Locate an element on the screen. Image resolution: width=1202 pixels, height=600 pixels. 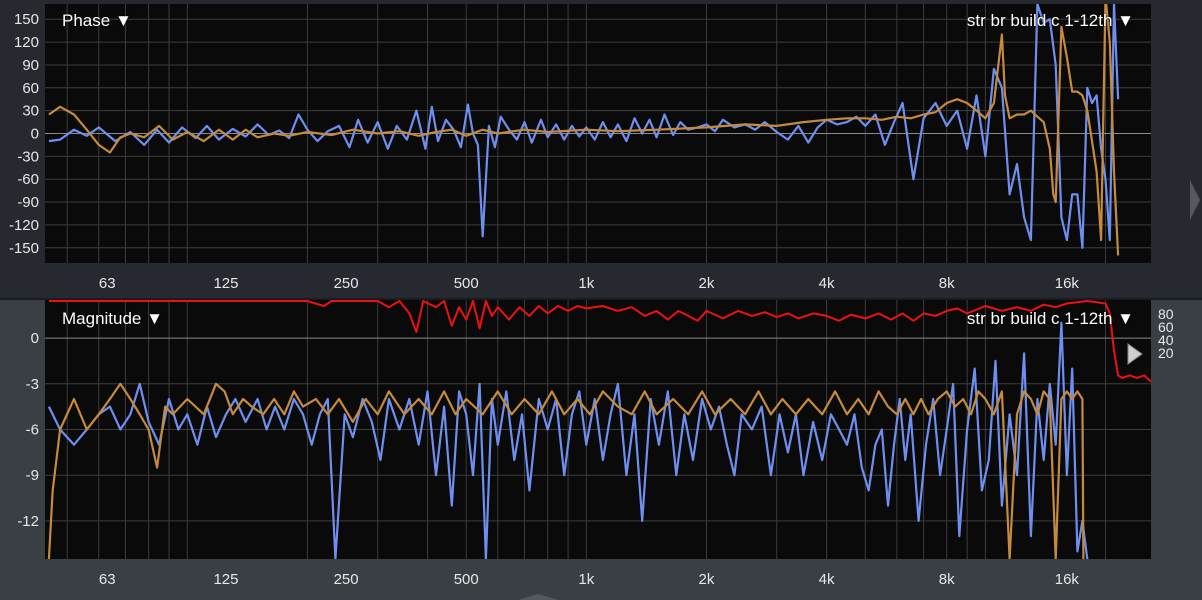
phase-trace-dropdown: str br build c 1-12th ▼ is located at coordinates (1050, 21).